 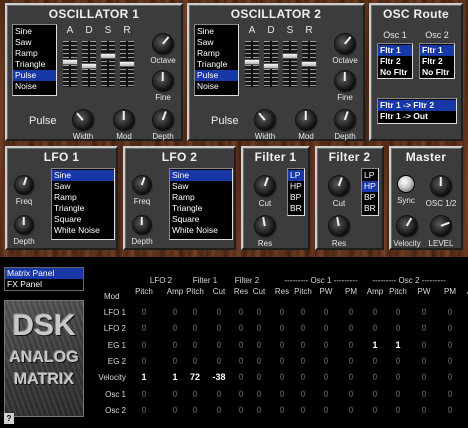 I want to click on list-item: Noise, so click(x=34, y=86).